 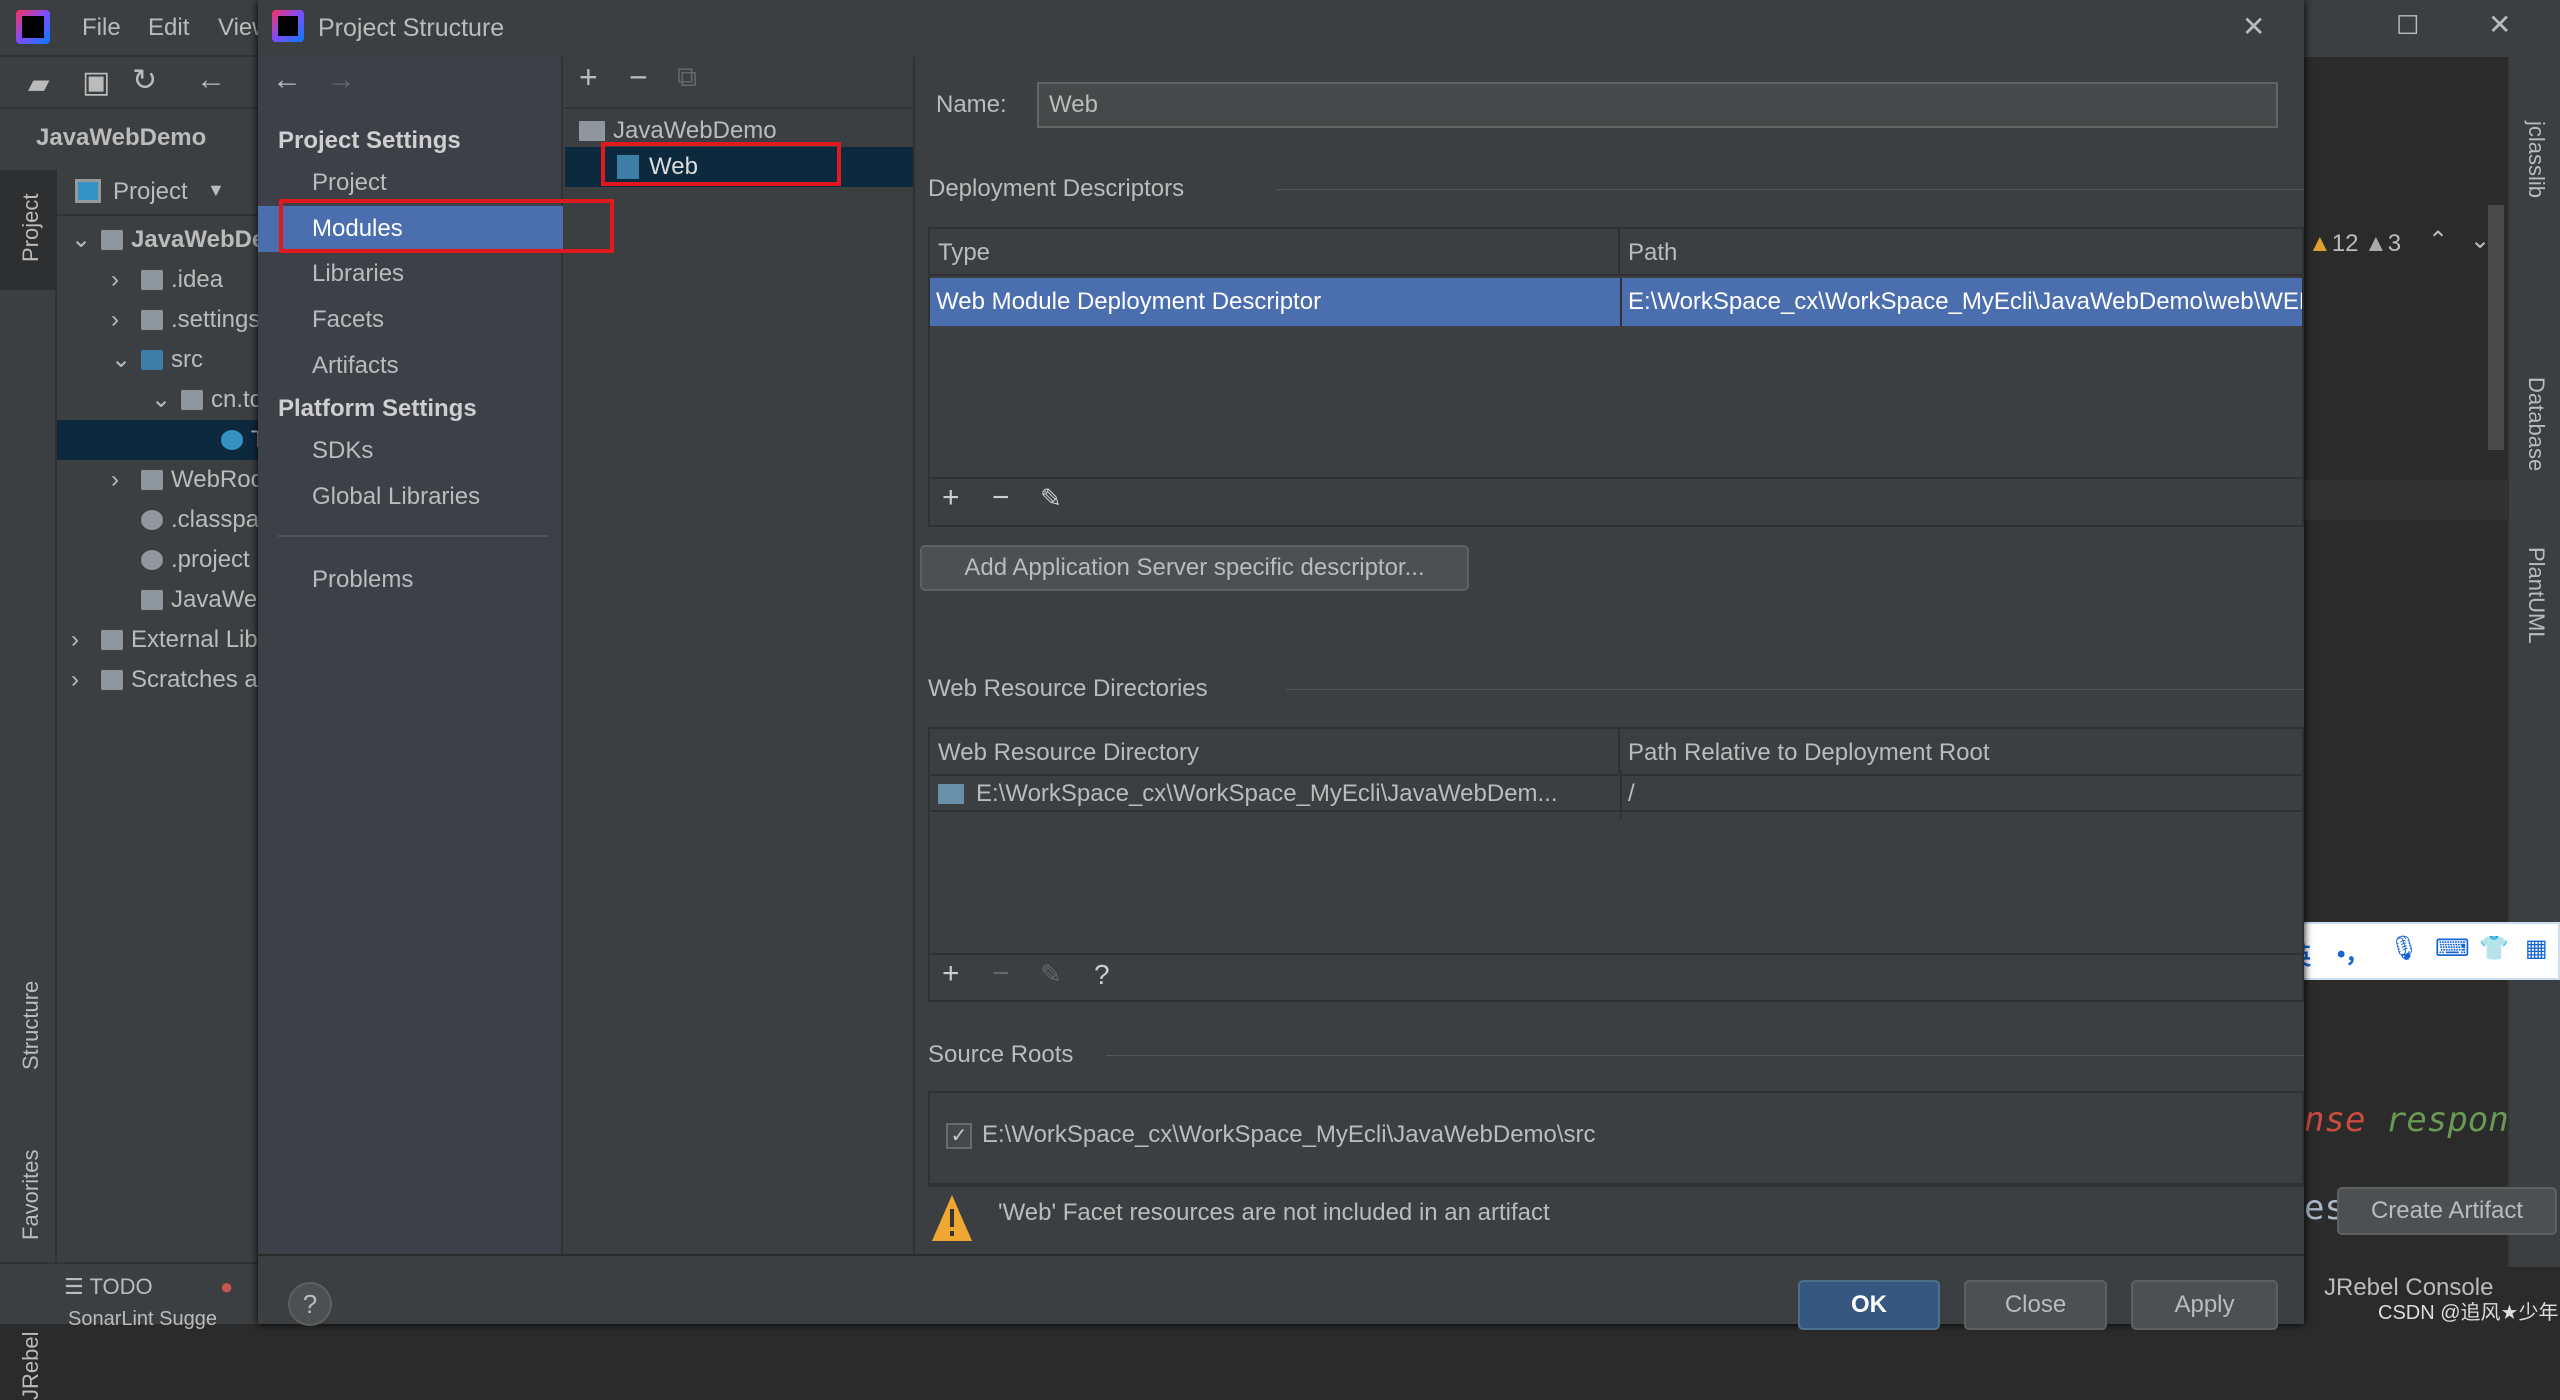 What do you see at coordinates (144, 80) in the screenshot?
I see `sync-icon: ↻` at bounding box center [144, 80].